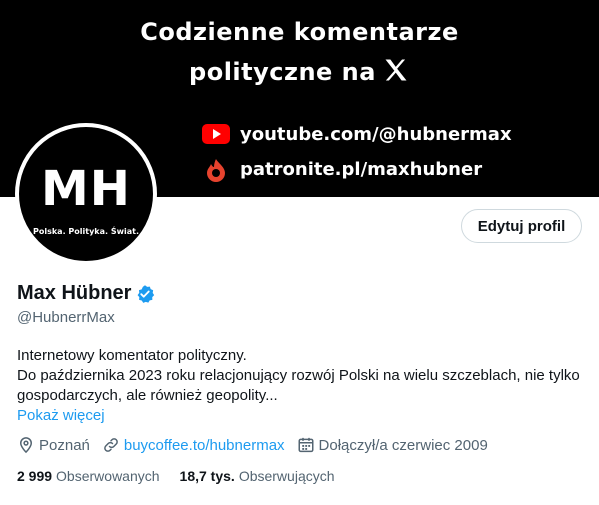 The image size is (599, 505). Describe the element at coordinates (35, 476) in the screenshot. I see `following-count: 2 999` at that location.